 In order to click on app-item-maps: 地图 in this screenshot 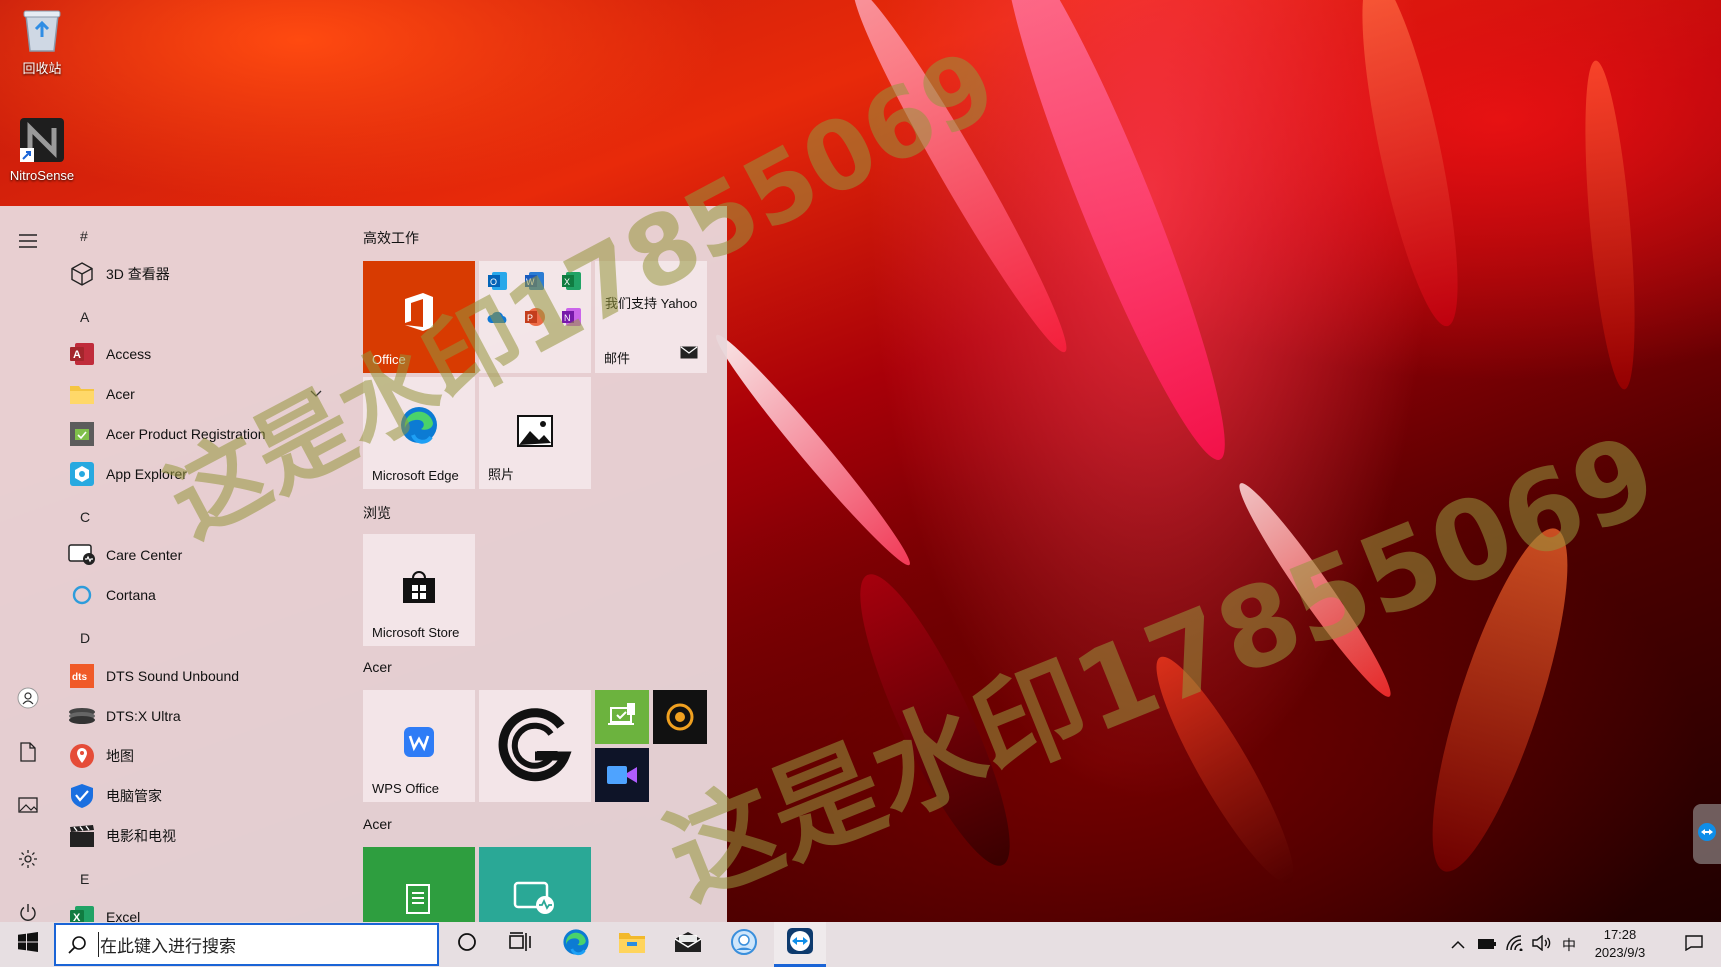, I will do `click(209, 756)`.